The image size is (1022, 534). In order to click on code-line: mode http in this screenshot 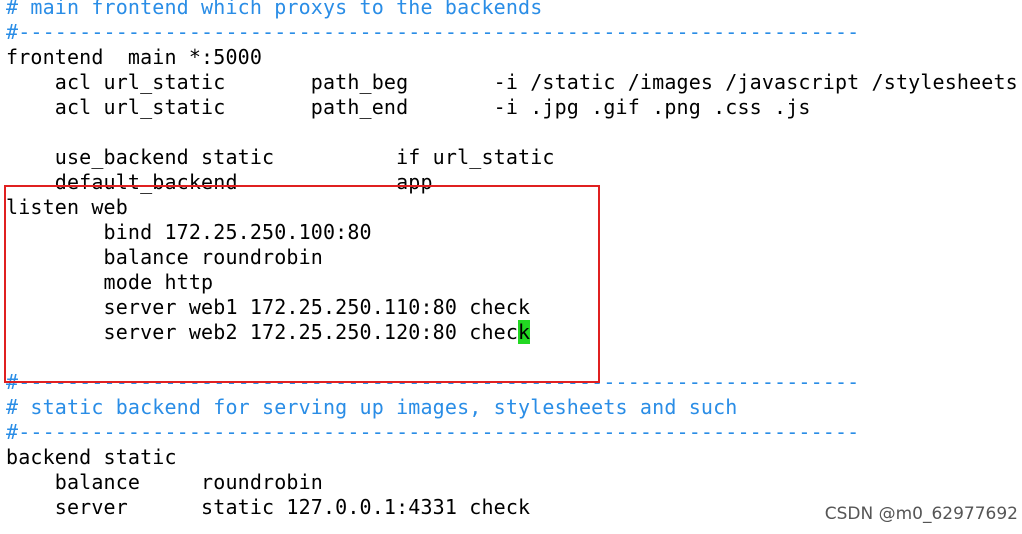, I will do `click(110, 282)`.